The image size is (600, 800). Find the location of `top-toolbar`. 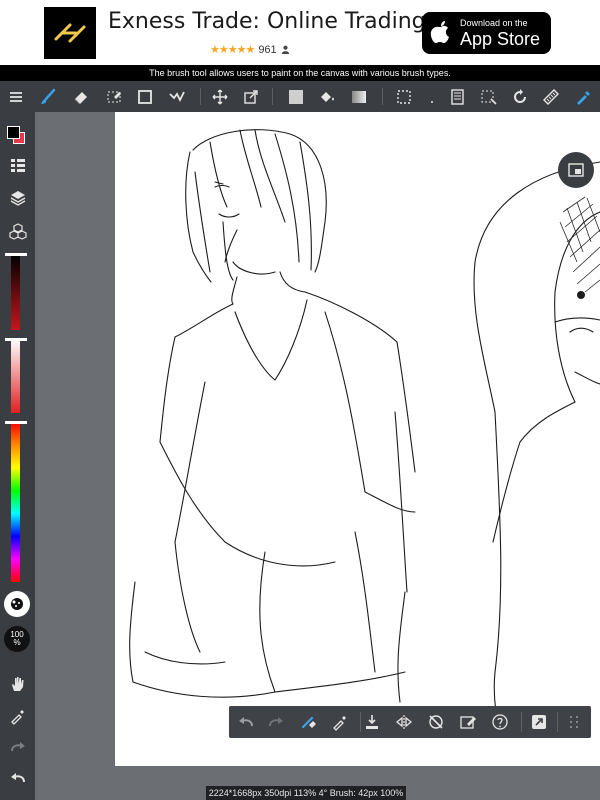

top-toolbar is located at coordinates (300, 96).